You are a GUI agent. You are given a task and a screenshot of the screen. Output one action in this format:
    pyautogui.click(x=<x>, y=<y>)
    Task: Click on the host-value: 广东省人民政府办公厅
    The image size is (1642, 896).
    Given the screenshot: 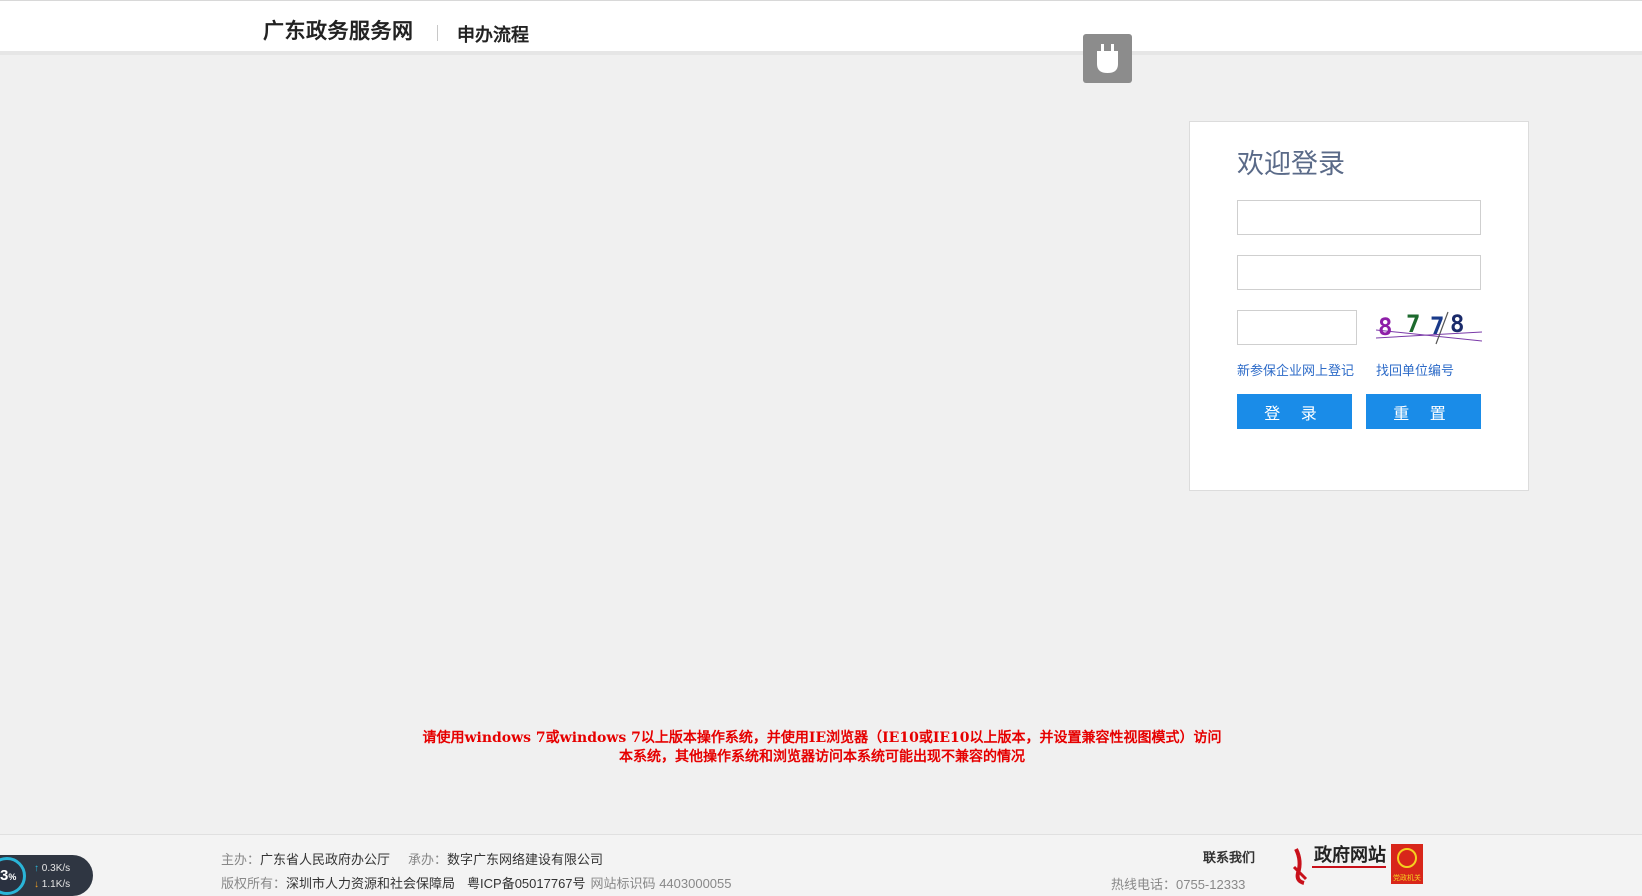 What is the action you would take?
    pyautogui.click(x=325, y=859)
    